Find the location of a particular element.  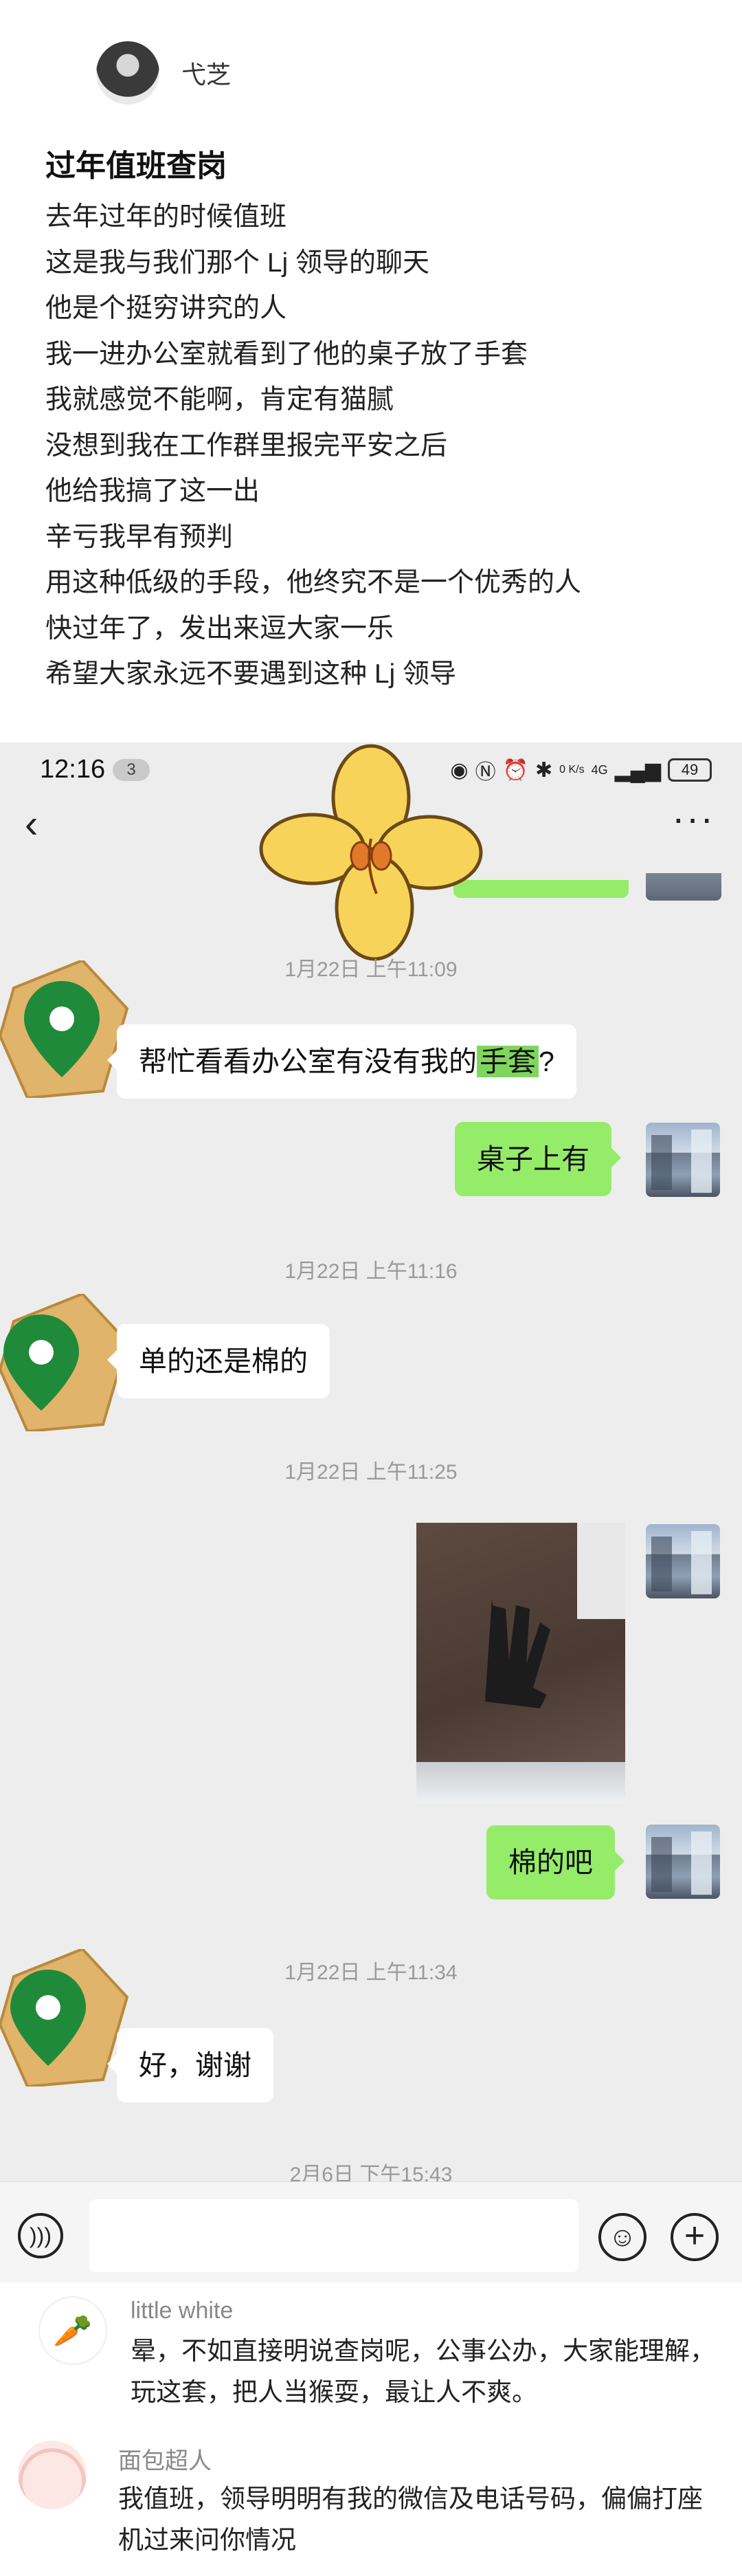

emoji-icon: ☺ is located at coordinates (622, 2237).